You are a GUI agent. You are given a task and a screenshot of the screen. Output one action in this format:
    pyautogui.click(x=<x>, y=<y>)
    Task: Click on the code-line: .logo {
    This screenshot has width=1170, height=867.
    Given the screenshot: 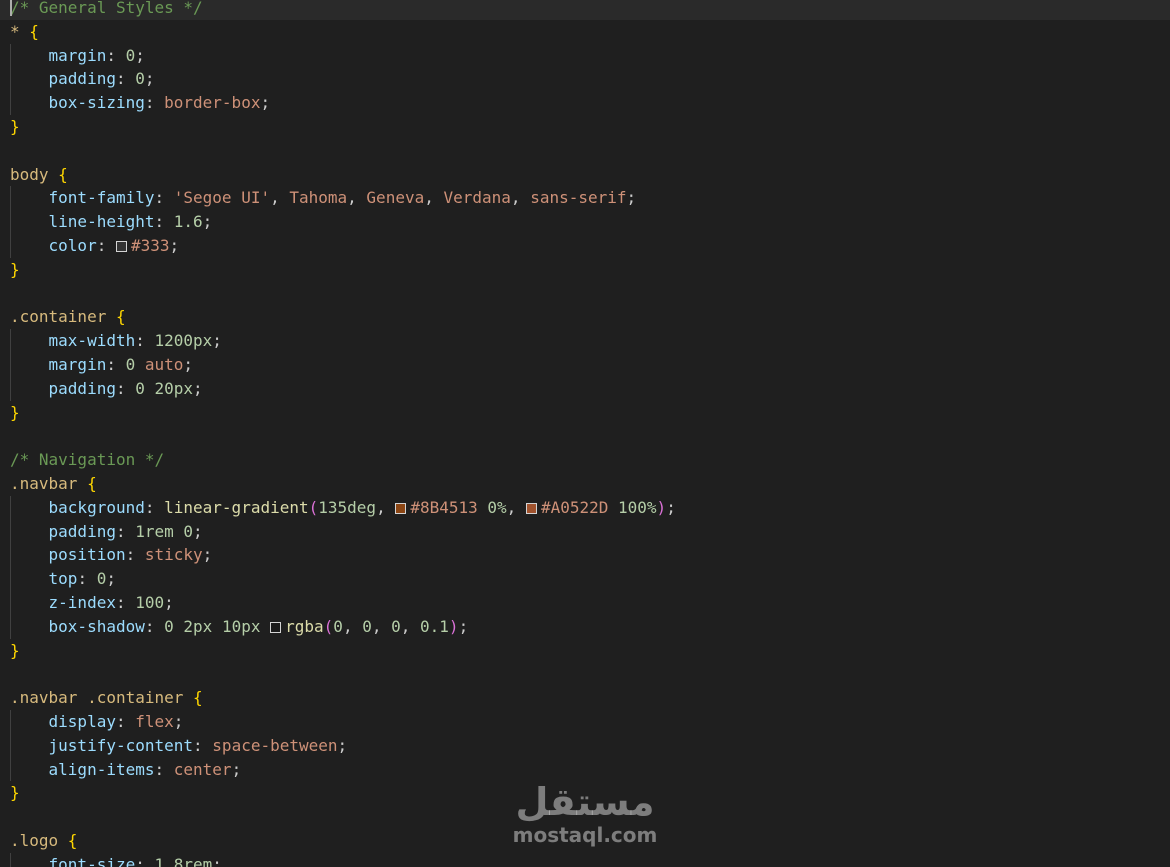 What is the action you would take?
    pyautogui.click(x=43, y=841)
    